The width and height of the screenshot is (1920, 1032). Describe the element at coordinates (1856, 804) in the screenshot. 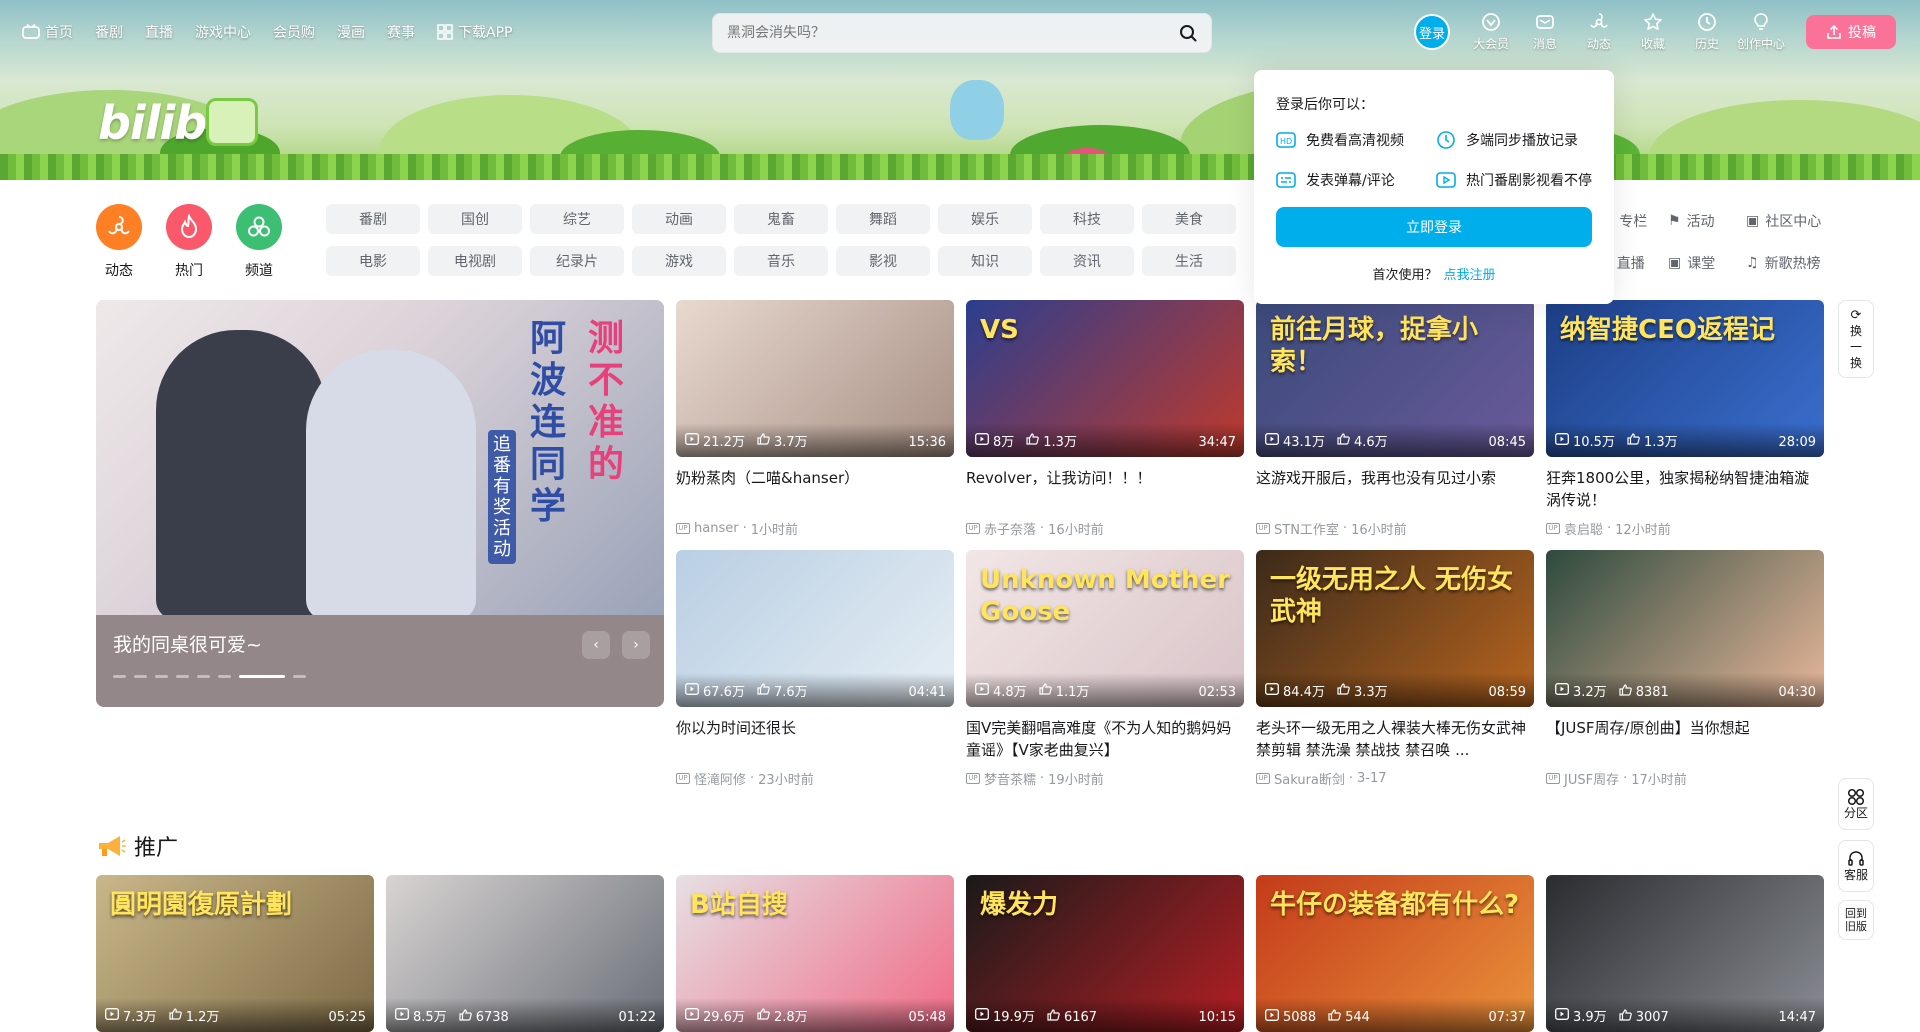

I see `zone-button: 分区` at that location.